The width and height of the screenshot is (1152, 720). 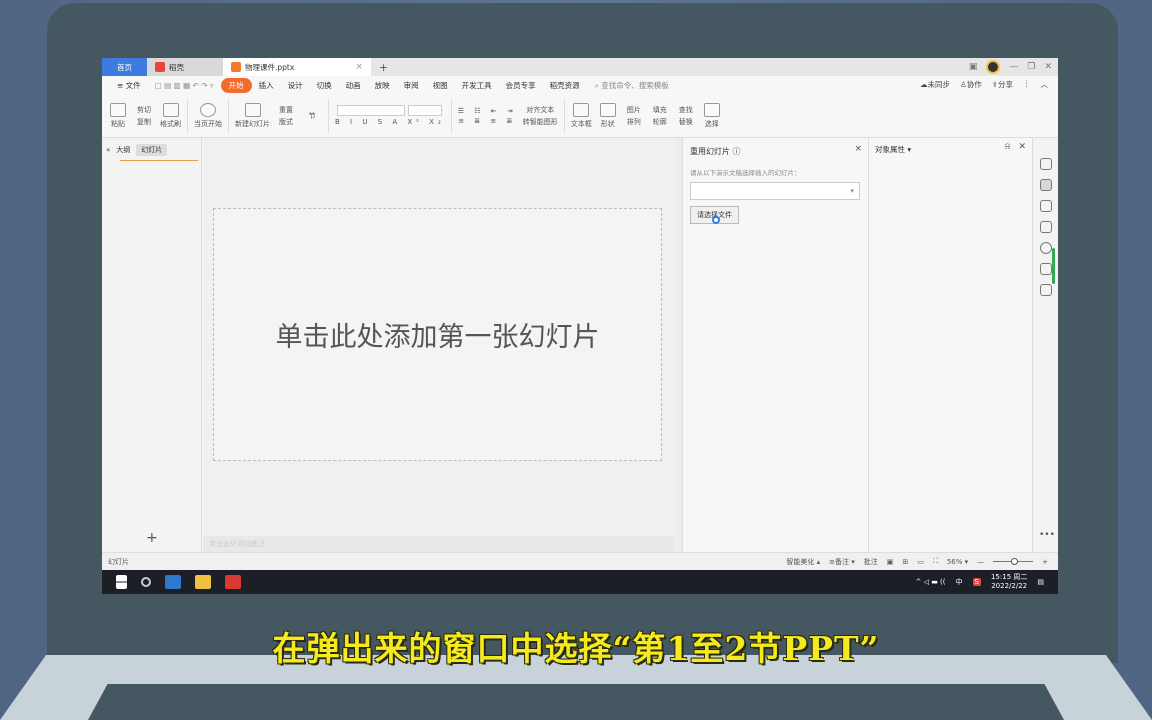 What do you see at coordinates (185, 67) in the screenshot?
I see `tab-docer: 稻壳` at bounding box center [185, 67].